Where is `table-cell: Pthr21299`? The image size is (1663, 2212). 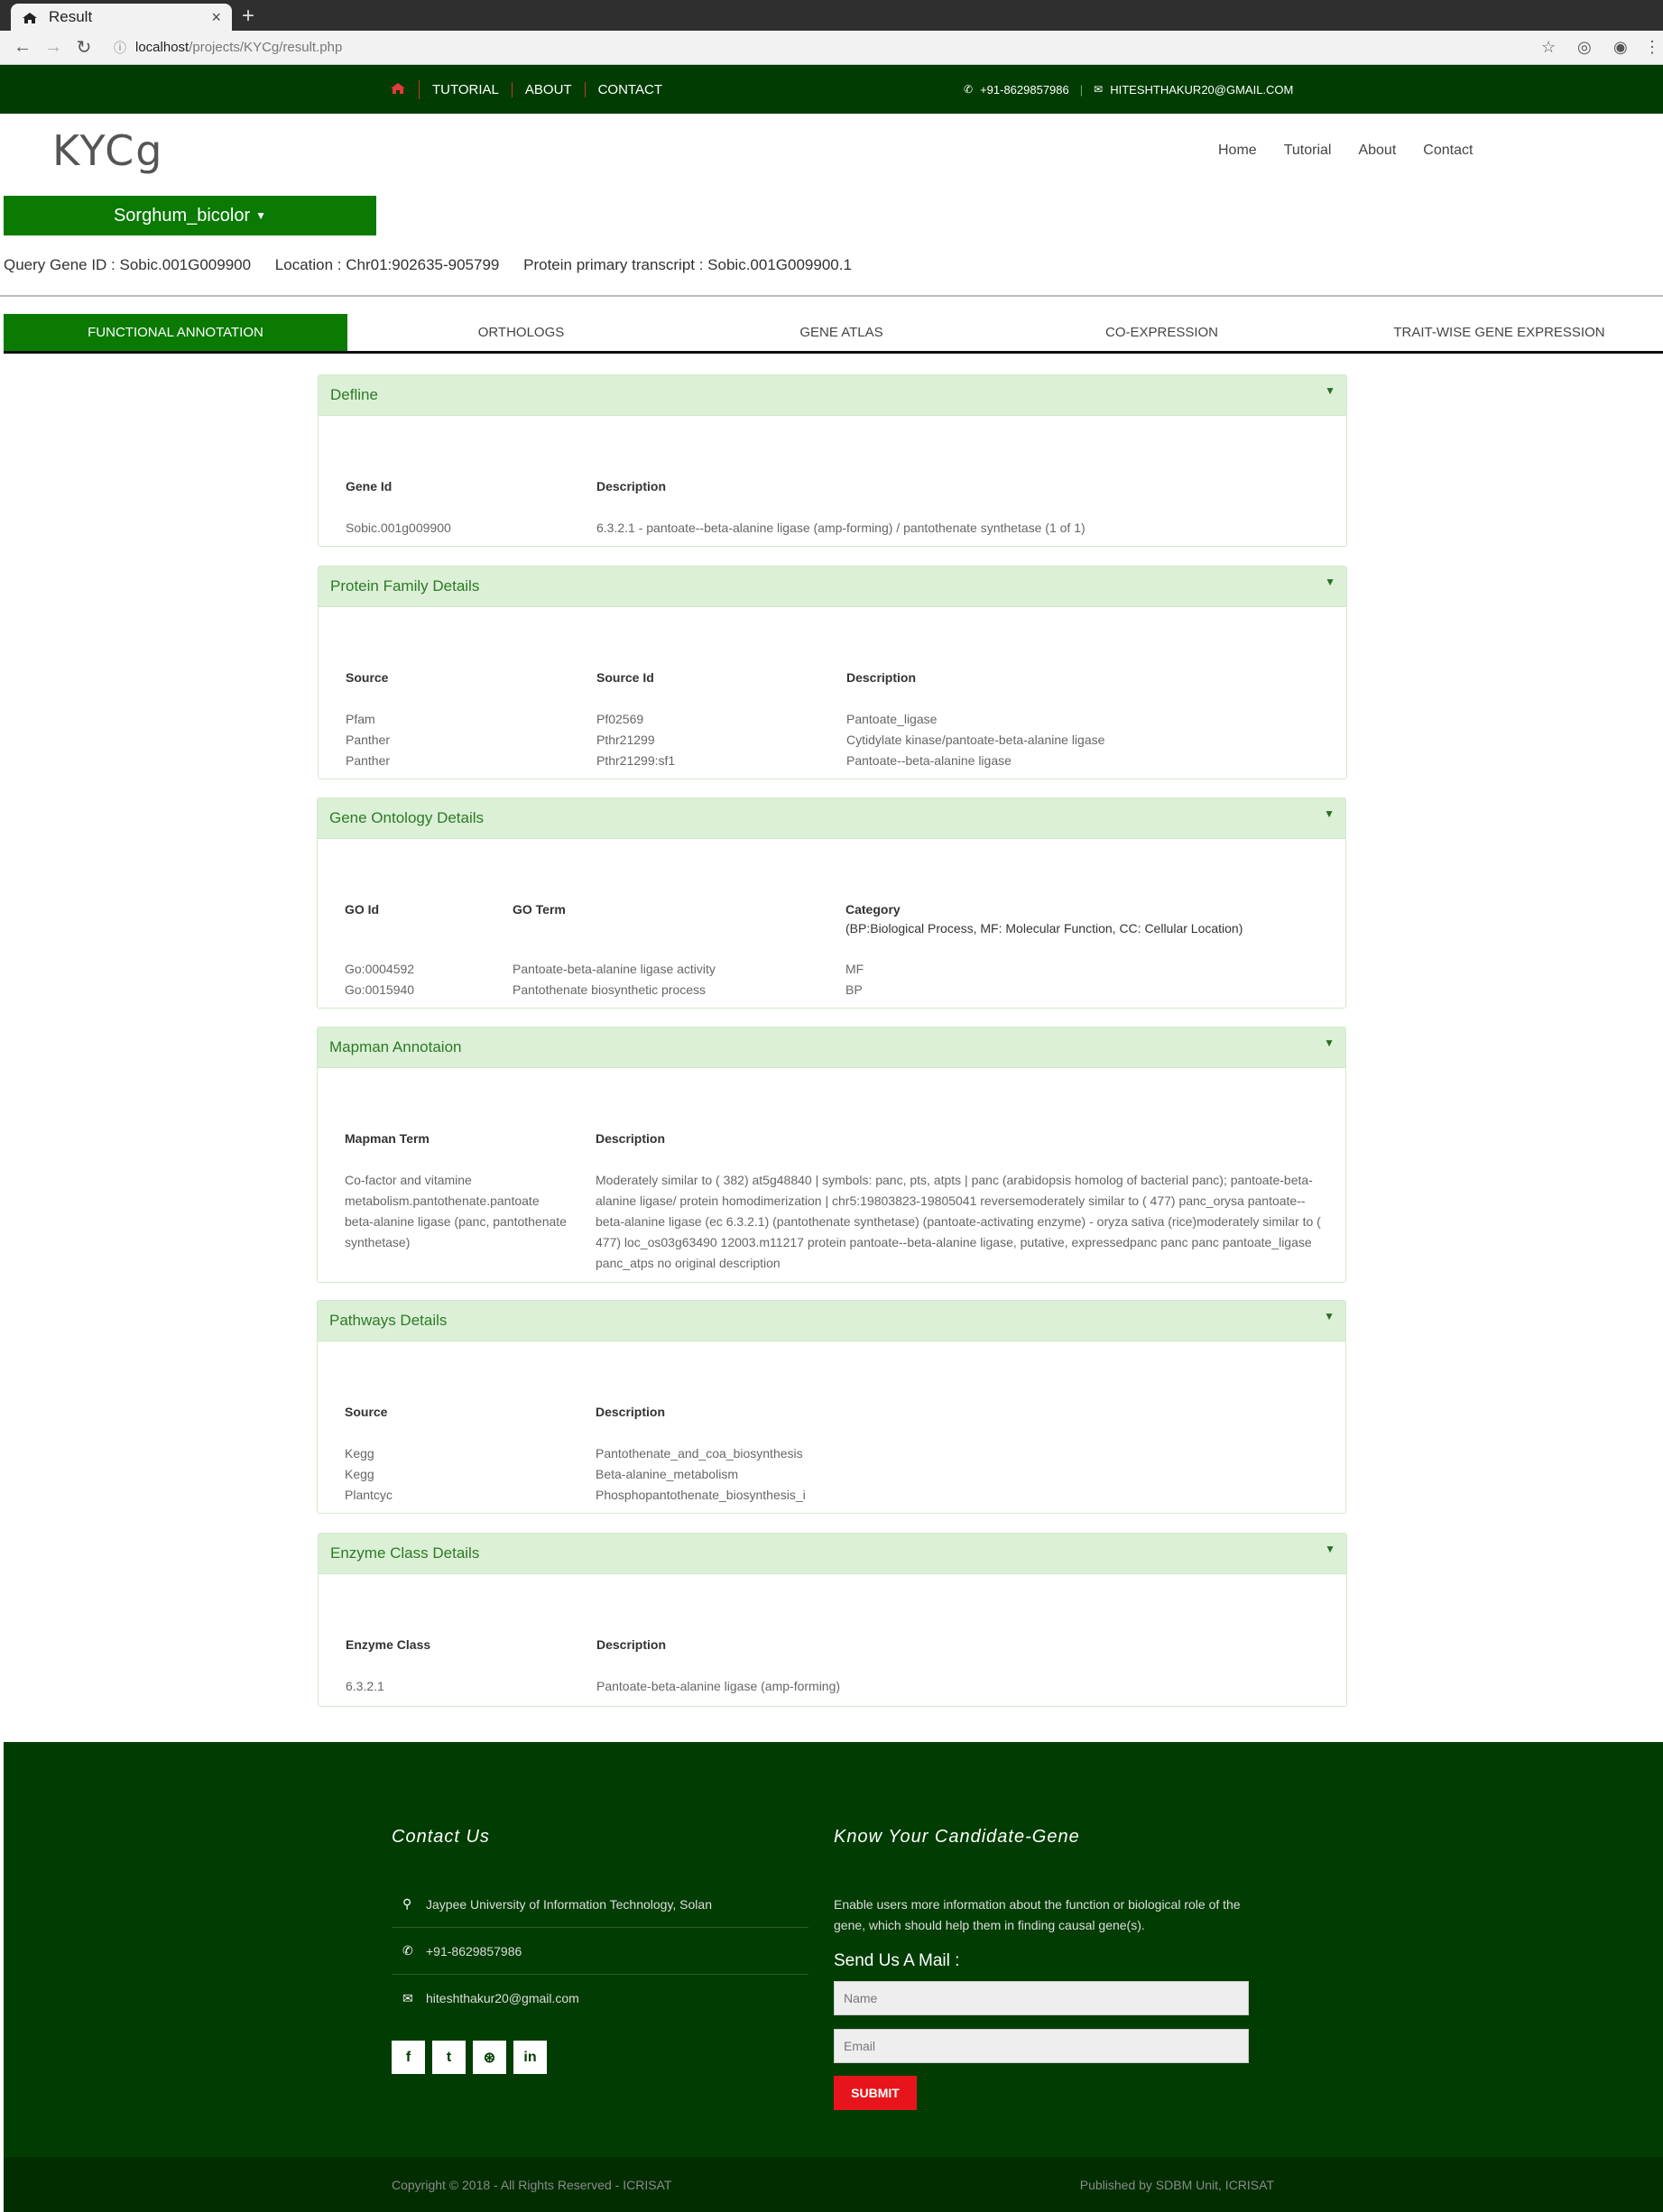 table-cell: Pthr21299 is located at coordinates (625, 740).